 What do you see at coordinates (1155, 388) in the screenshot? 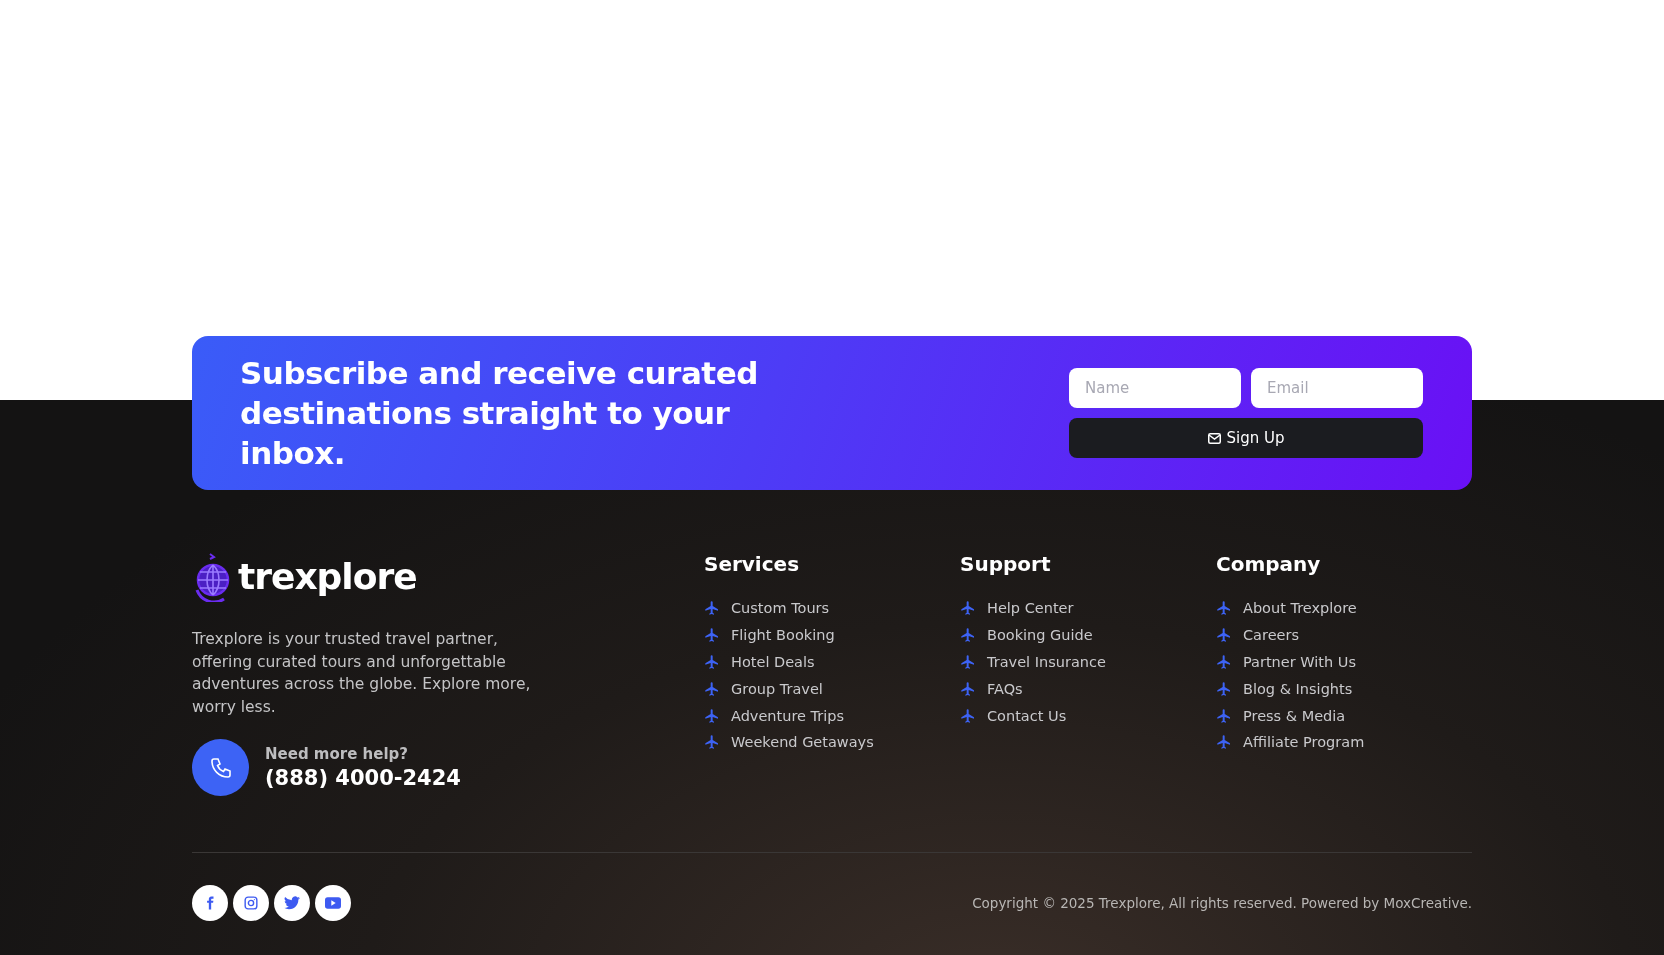
I see `name-field: Name` at bounding box center [1155, 388].